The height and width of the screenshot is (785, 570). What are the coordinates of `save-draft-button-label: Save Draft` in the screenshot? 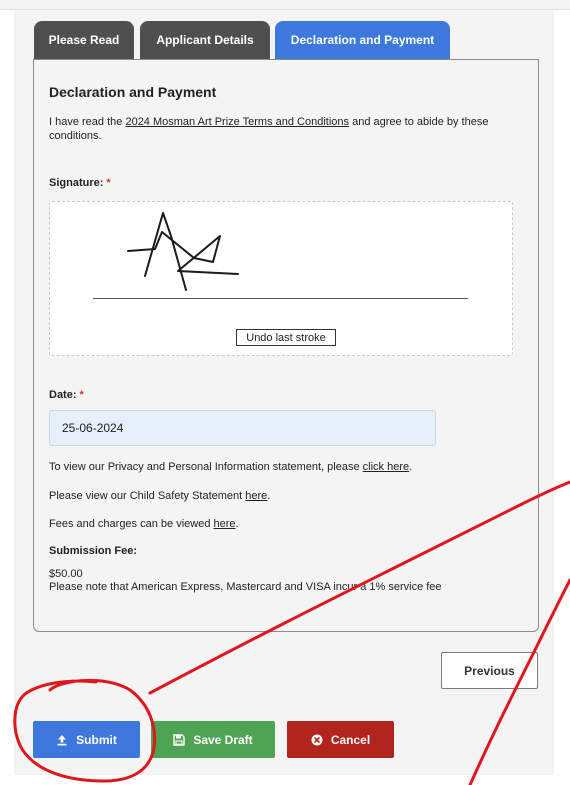 It's located at (223, 739).